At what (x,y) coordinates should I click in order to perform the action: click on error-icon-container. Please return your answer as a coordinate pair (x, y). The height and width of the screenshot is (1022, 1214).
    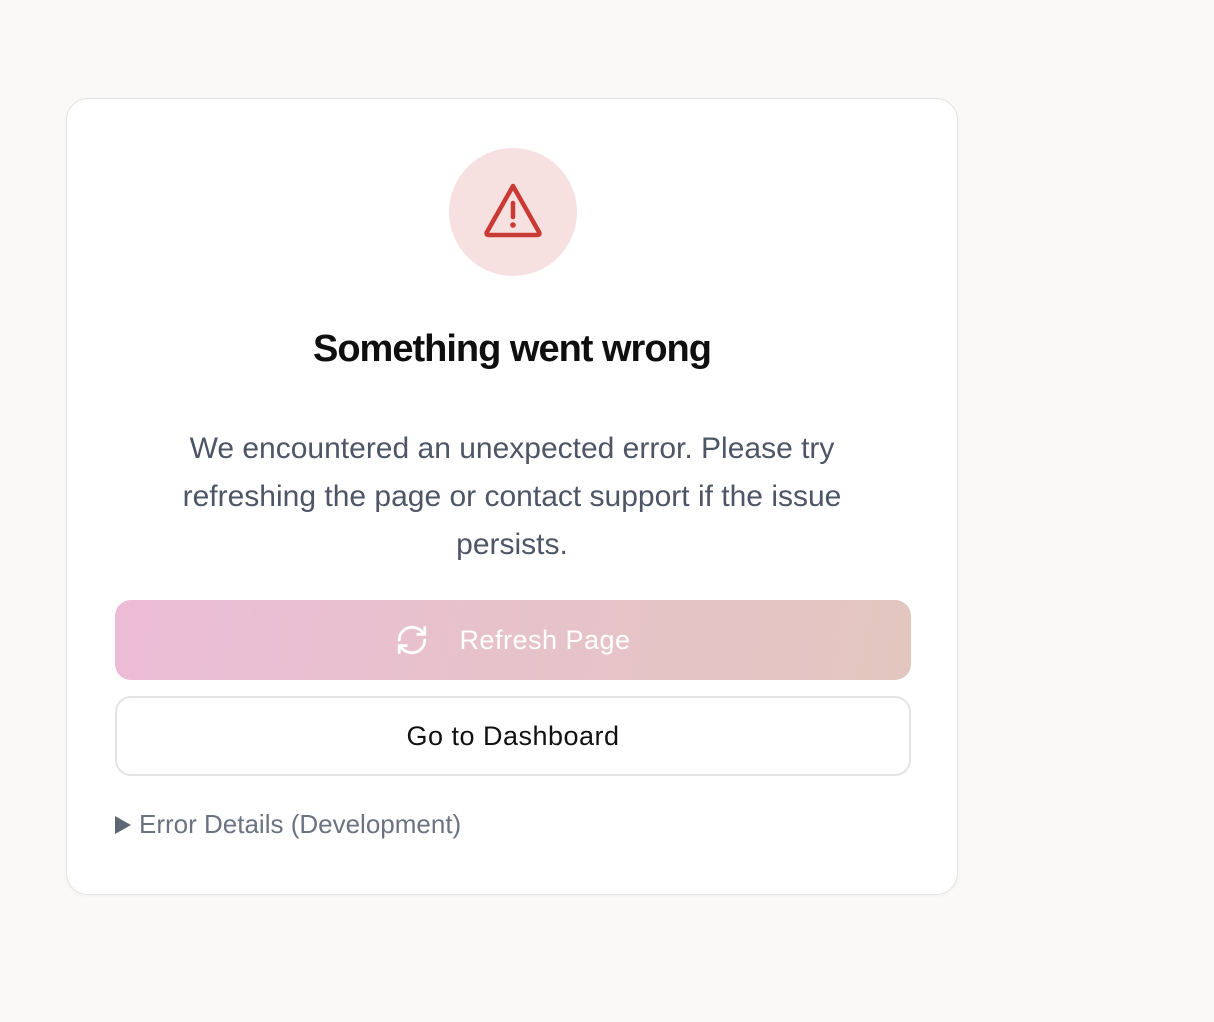
    Looking at the image, I should click on (513, 212).